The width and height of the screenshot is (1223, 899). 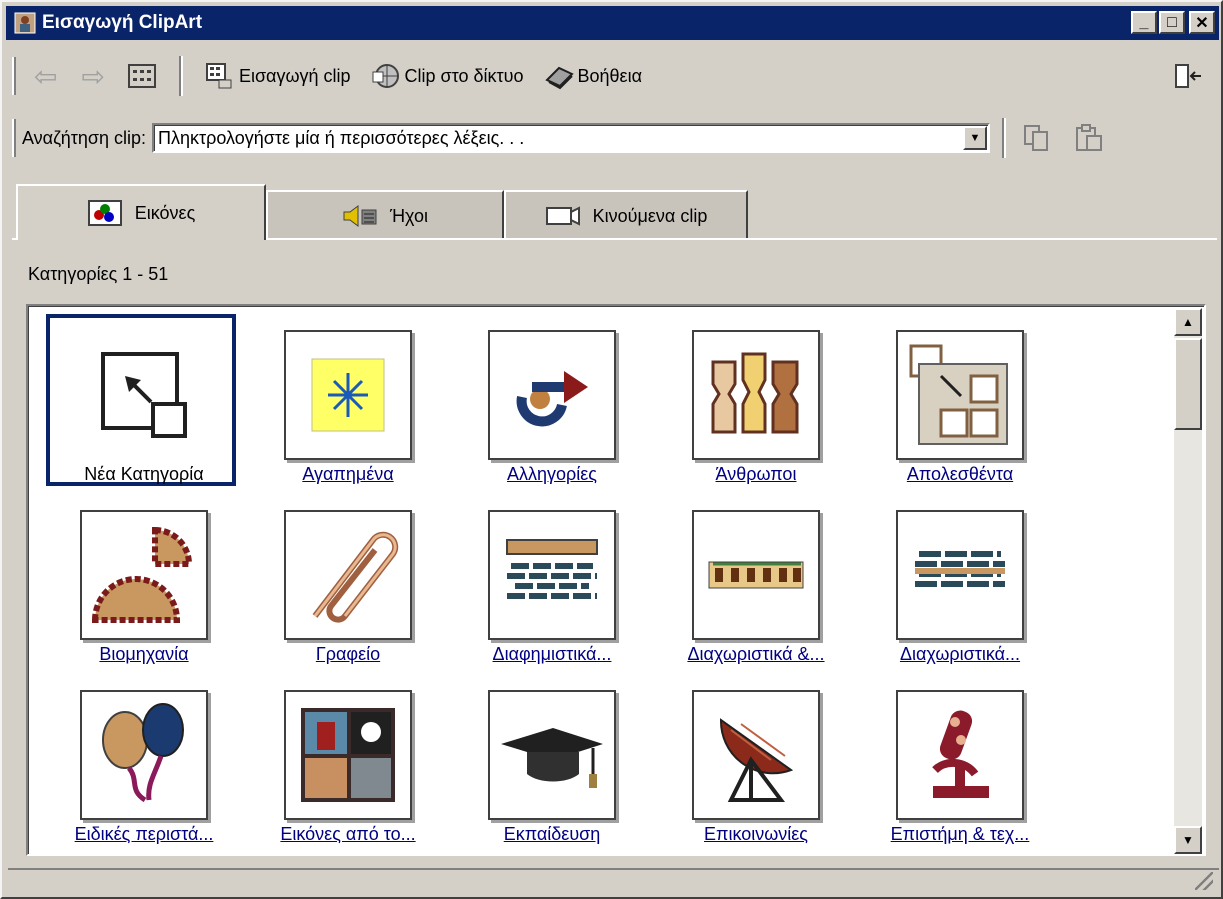 I want to click on search-label: Αναζήτηση clip:, so click(x=84, y=137).